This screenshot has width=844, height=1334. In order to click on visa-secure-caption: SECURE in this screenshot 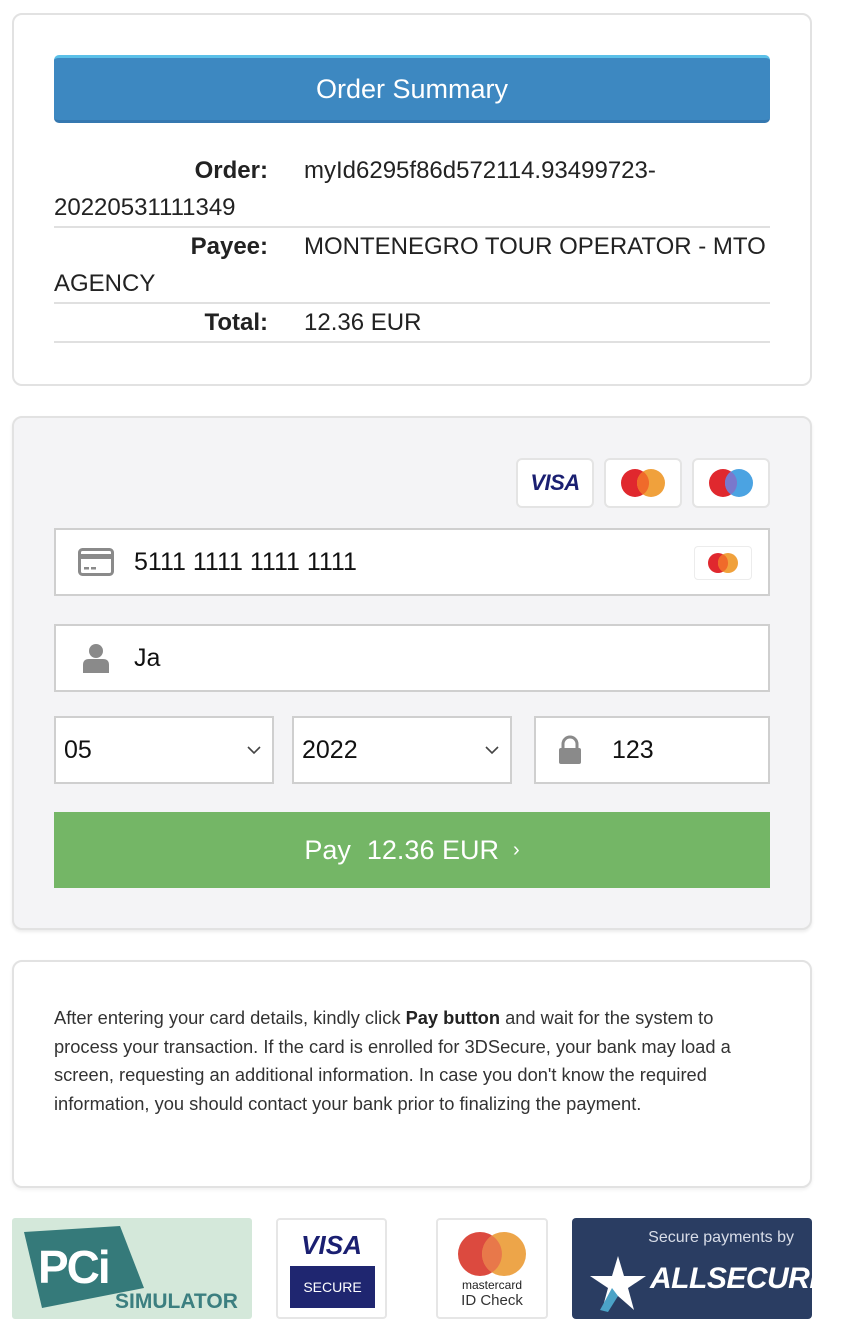, I will do `click(332, 1287)`.